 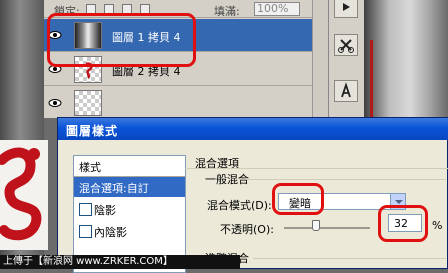 What do you see at coordinates (85, 209) in the screenshot?
I see `drop-shadow-checkbox` at bounding box center [85, 209].